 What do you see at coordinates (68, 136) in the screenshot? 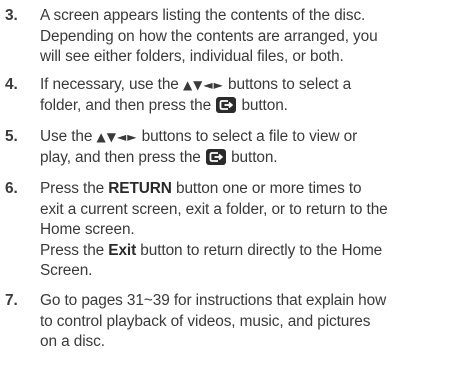
I see `text-fragment: Use the` at bounding box center [68, 136].